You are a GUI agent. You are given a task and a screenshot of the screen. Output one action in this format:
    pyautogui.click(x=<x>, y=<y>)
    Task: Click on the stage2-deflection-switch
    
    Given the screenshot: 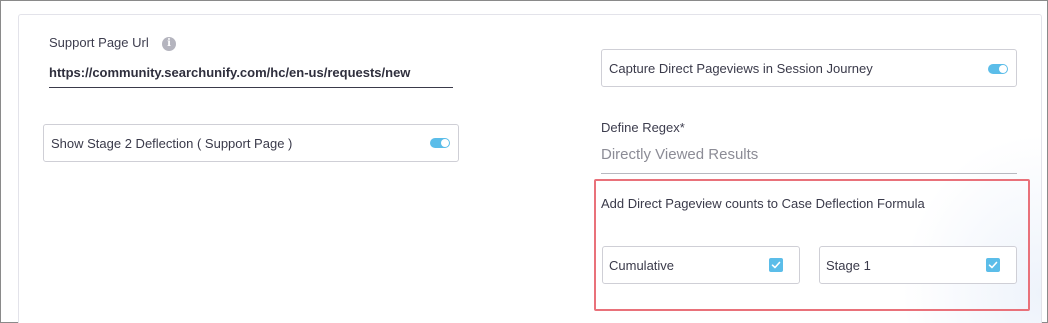 What is the action you would take?
    pyautogui.click(x=440, y=143)
    